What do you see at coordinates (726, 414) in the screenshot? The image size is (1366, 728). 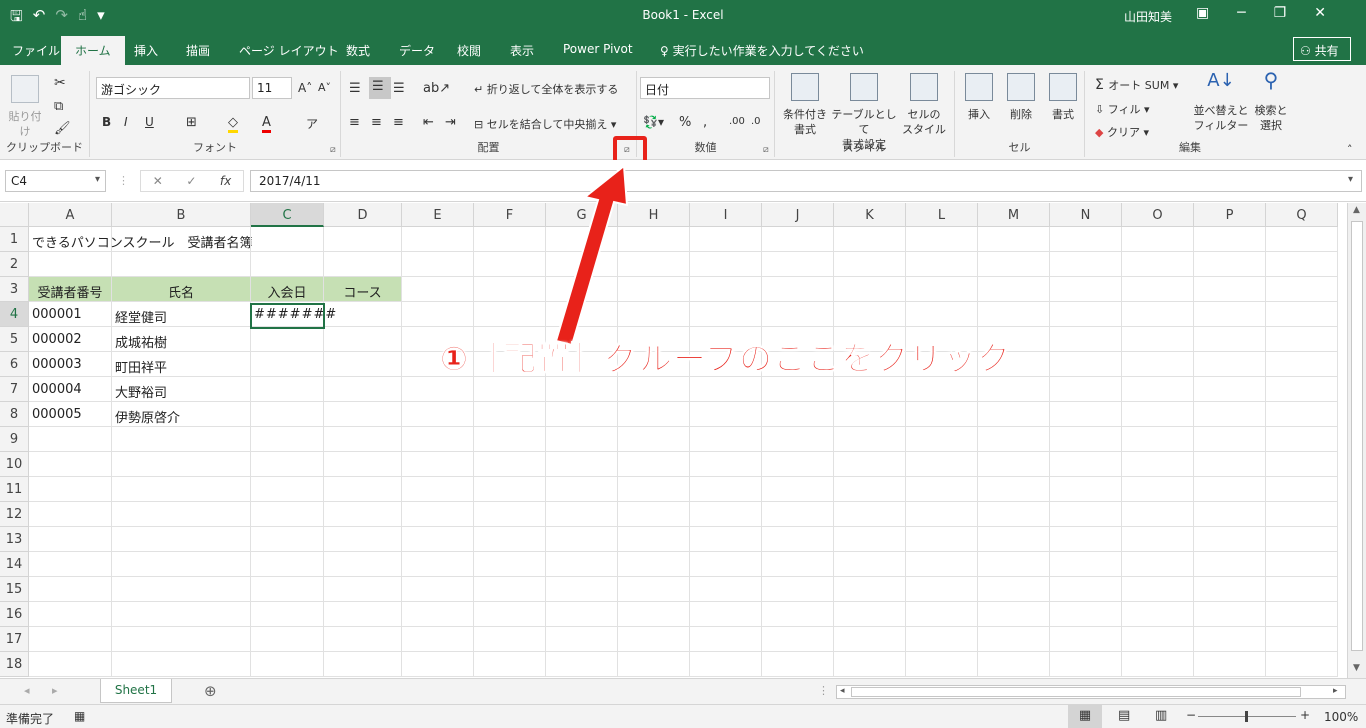 I see `cell-i8` at bounding box center [726, 414].